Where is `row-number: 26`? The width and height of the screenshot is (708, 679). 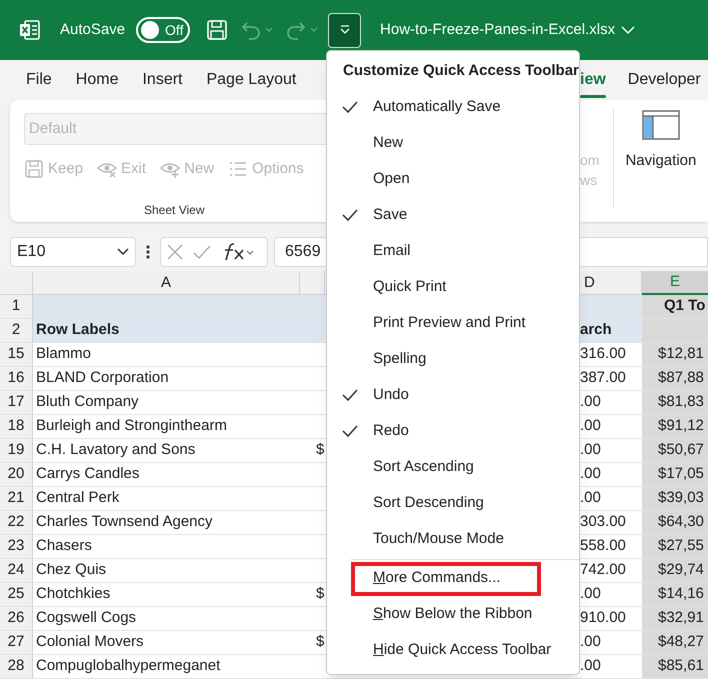 row-number: 26 is located at coordinates (16, 618).